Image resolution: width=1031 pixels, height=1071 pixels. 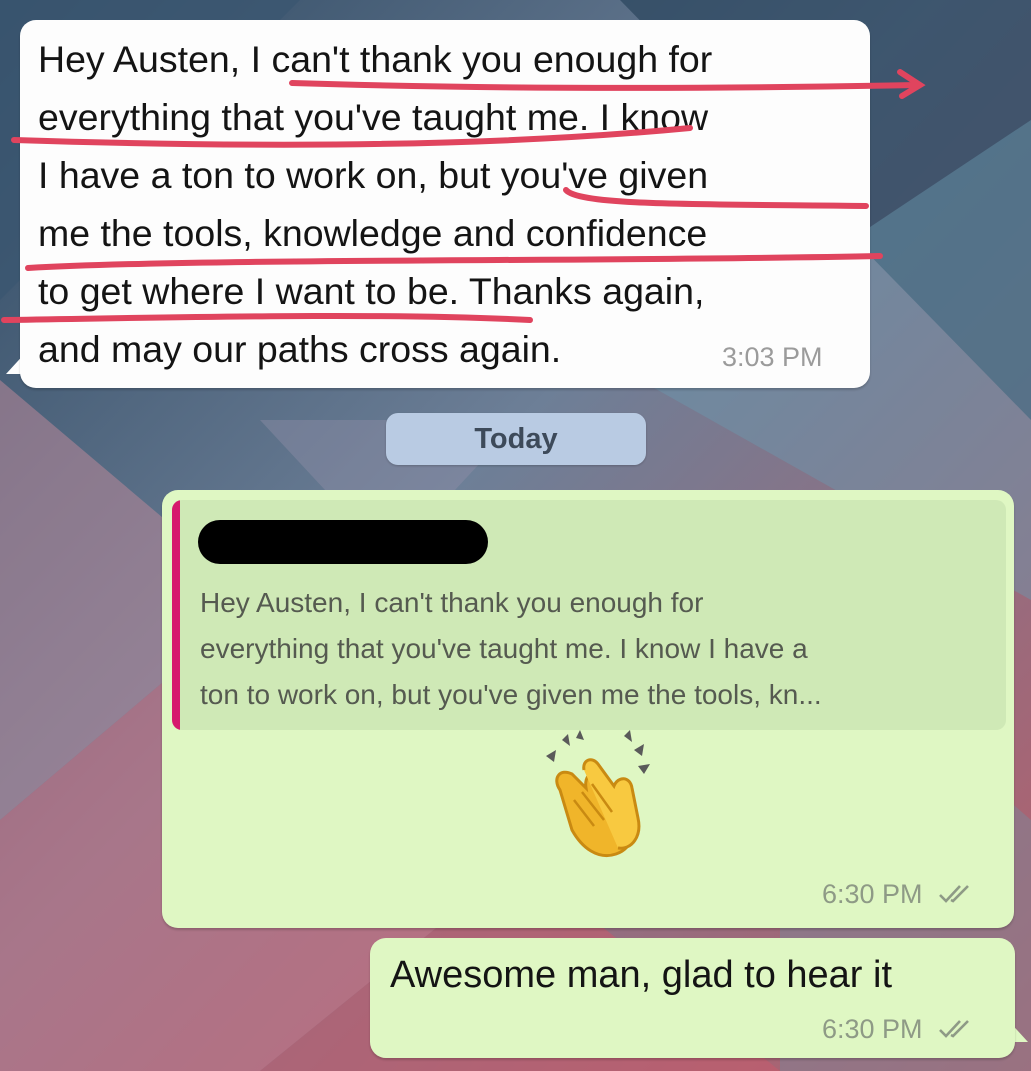 I want to click on reply-message-meta: 6:30 PM, so click(x=898, y=894).